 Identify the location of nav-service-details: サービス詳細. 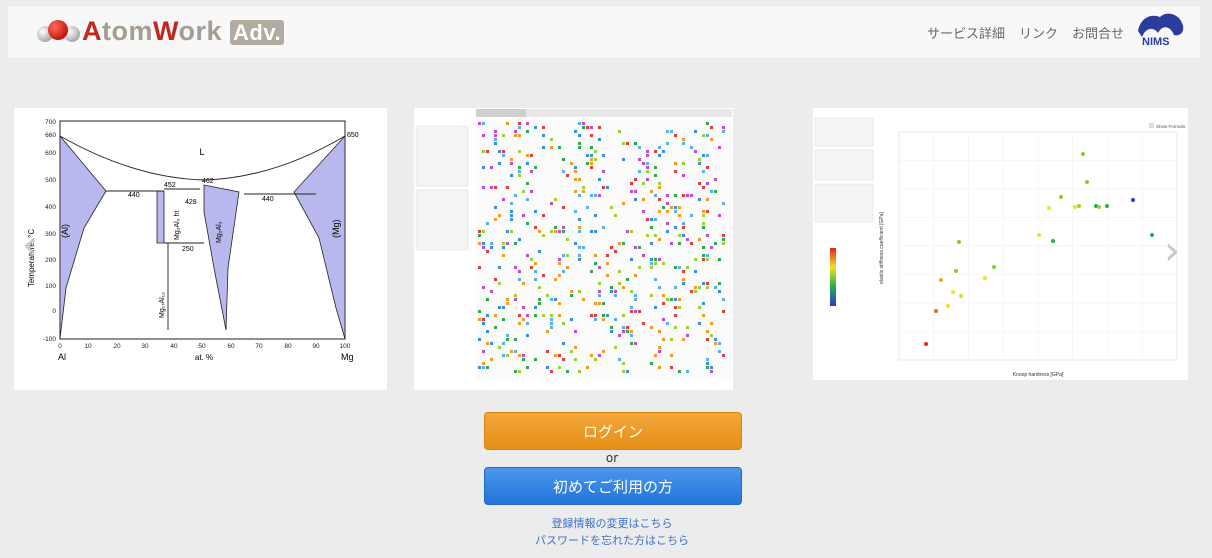
(966, 32).